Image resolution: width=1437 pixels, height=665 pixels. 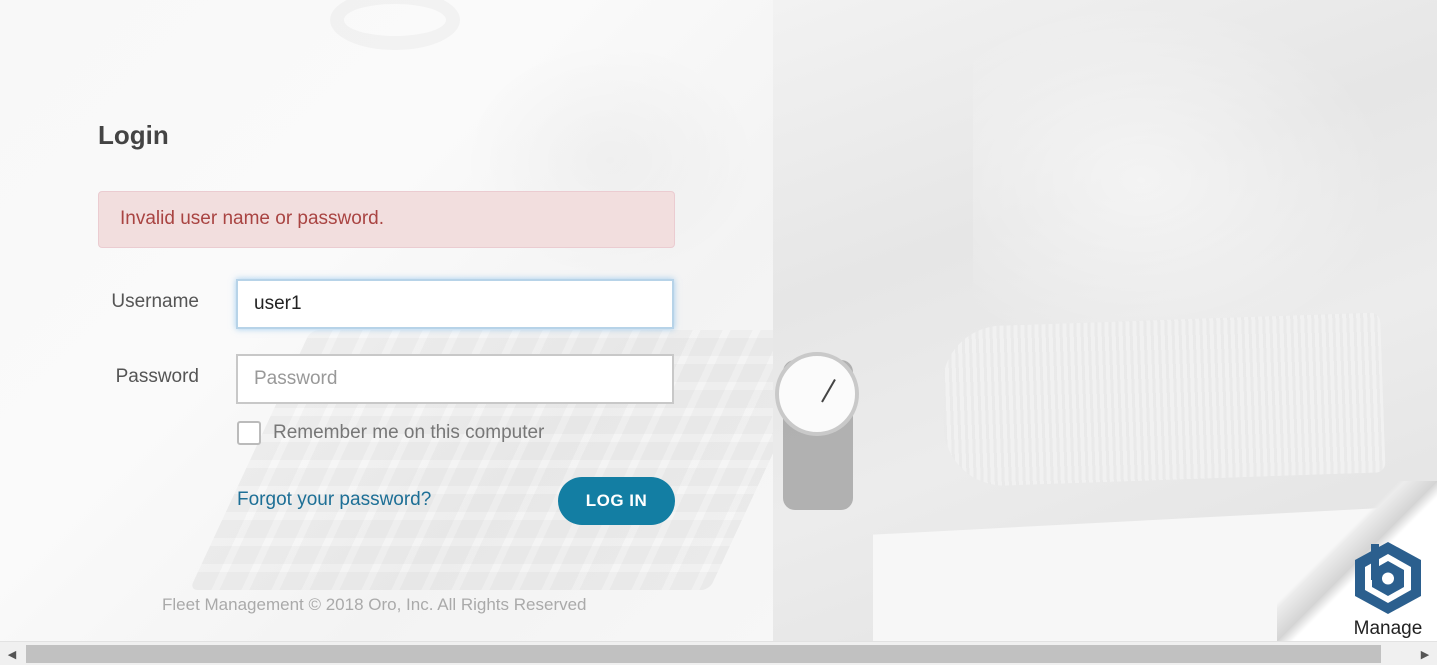 What do you see at coordinates (157, 376) in the screenshot?
I see `password-label: Password` at bounding box center [157, 376].